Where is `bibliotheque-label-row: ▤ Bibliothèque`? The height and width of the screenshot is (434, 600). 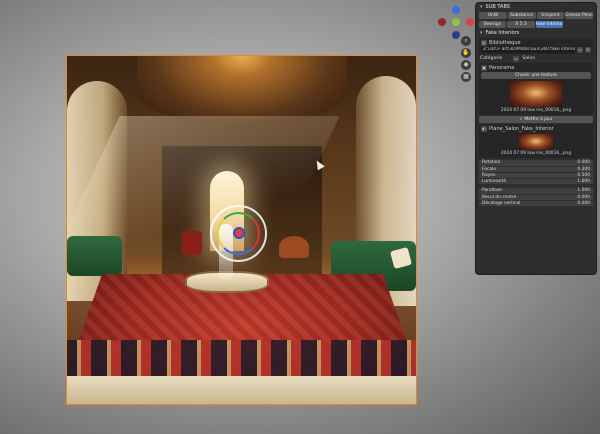
bibliotheque-label-row: ▤ Bibliothèque is located at coordinates (536, 42).